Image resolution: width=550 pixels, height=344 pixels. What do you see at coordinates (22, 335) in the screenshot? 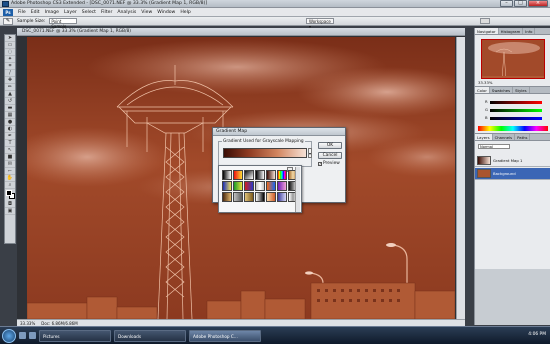
I see `show-desktop-icon` at bounding box center [22, 335].